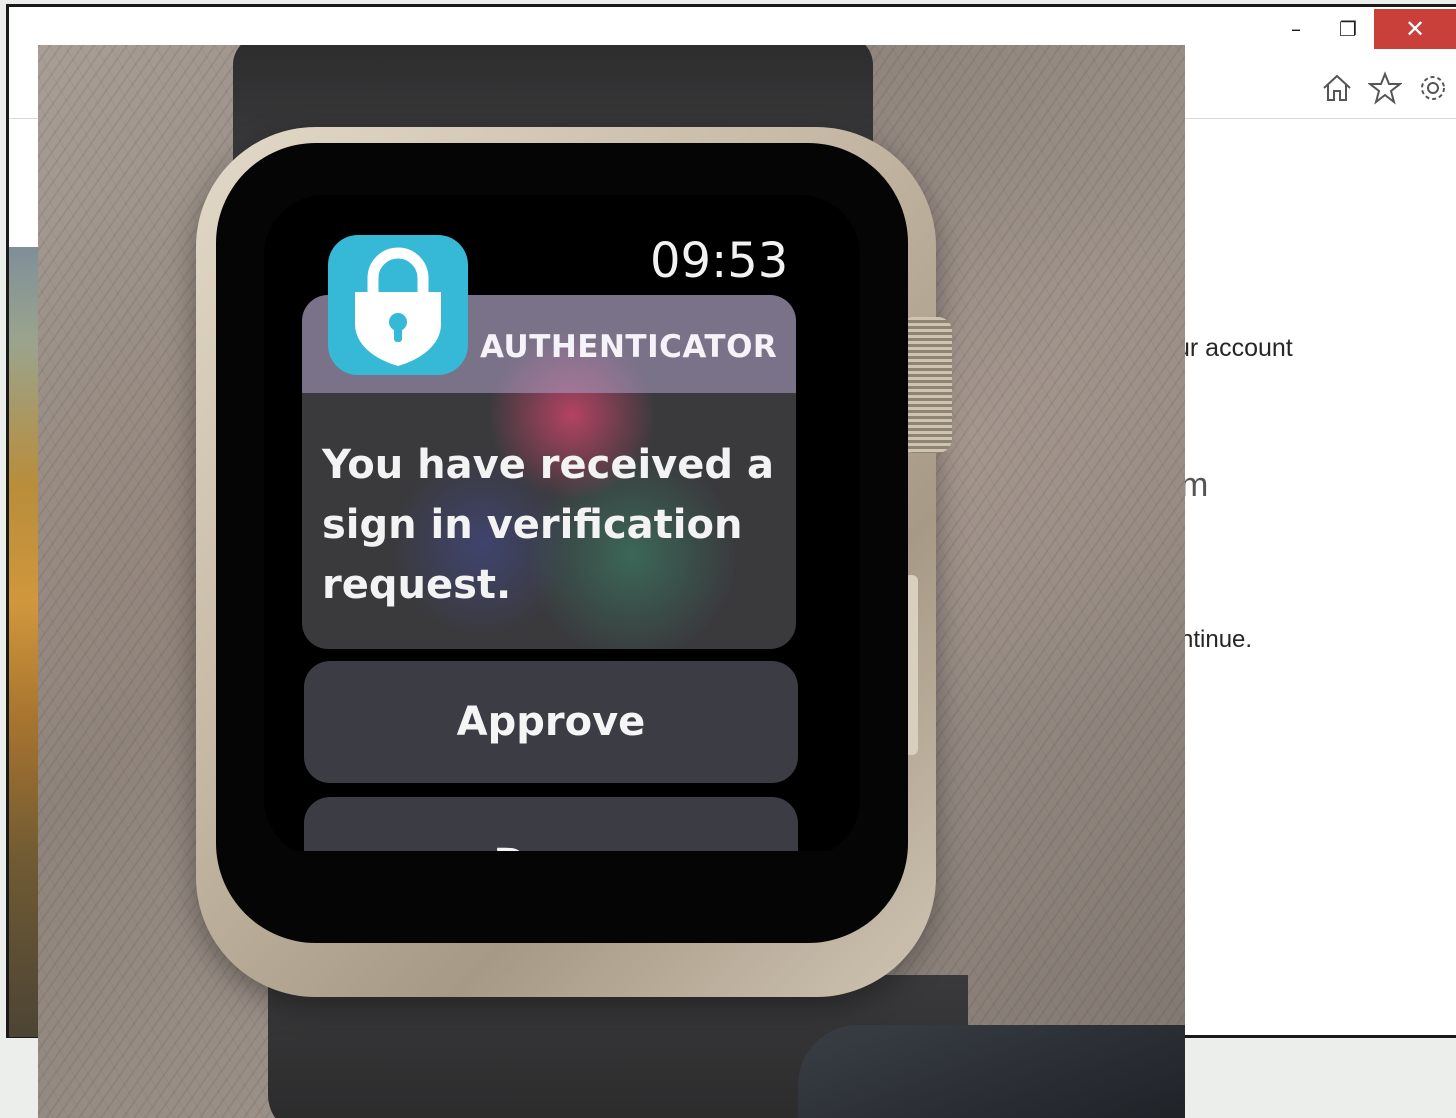  Describe the element at coordinates (629, 347) in the screenshot. I see `notification-app-name: AUTHENTICATOR` at that location.